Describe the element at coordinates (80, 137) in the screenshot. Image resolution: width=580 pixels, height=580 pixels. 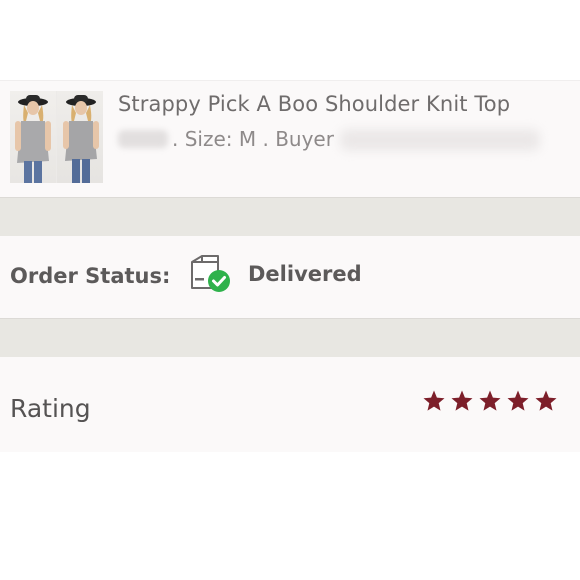
I see `product-model-image-right` at that location.